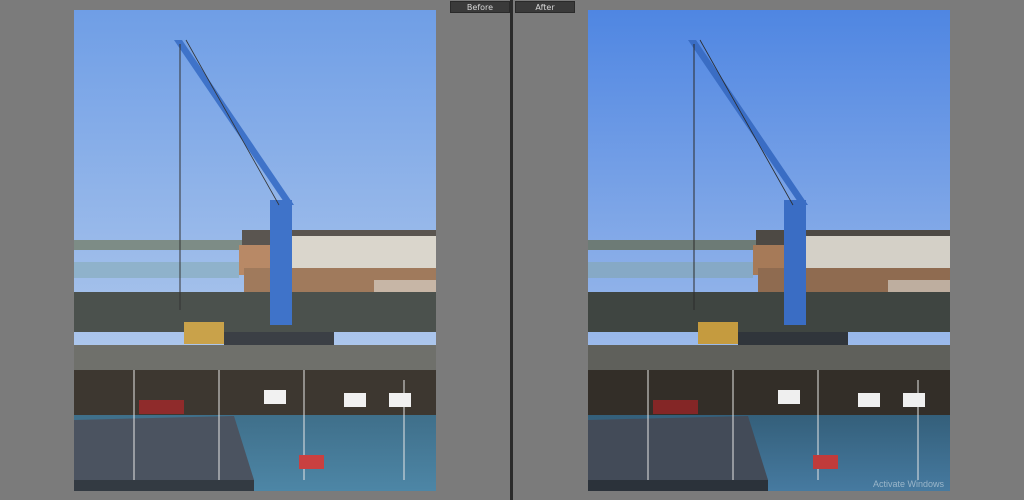 Image resolution: width=1024 pixels, height=500 pixels. Describe the element at coordinates (908, 484) in the screenshot. I see `activate-windows-watermark: Activate Windows` at that location.